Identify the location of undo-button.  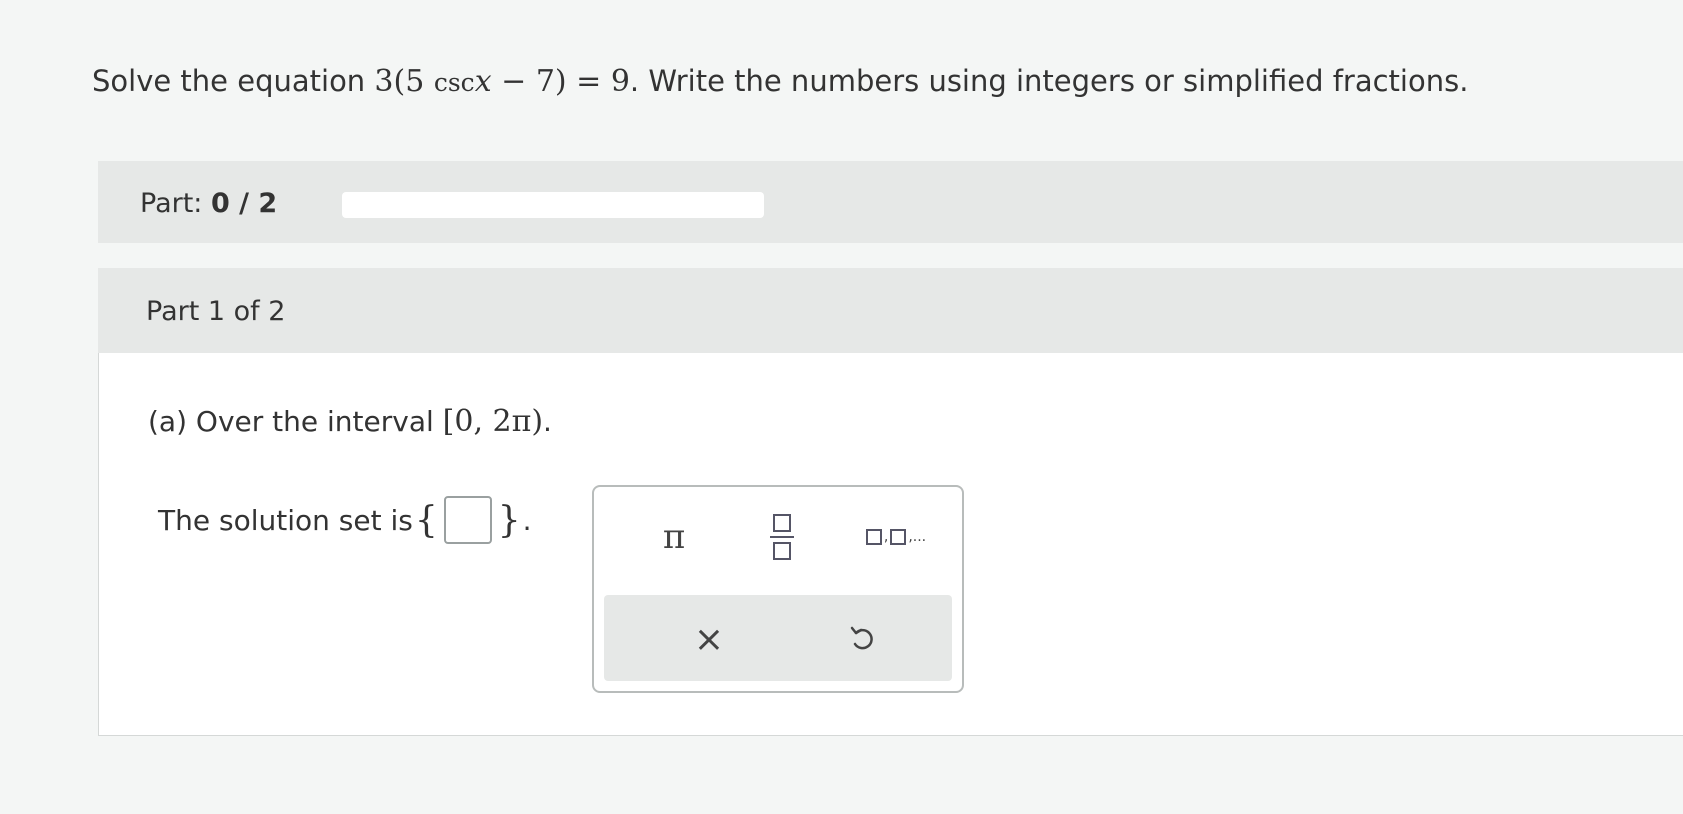
(862, 639).